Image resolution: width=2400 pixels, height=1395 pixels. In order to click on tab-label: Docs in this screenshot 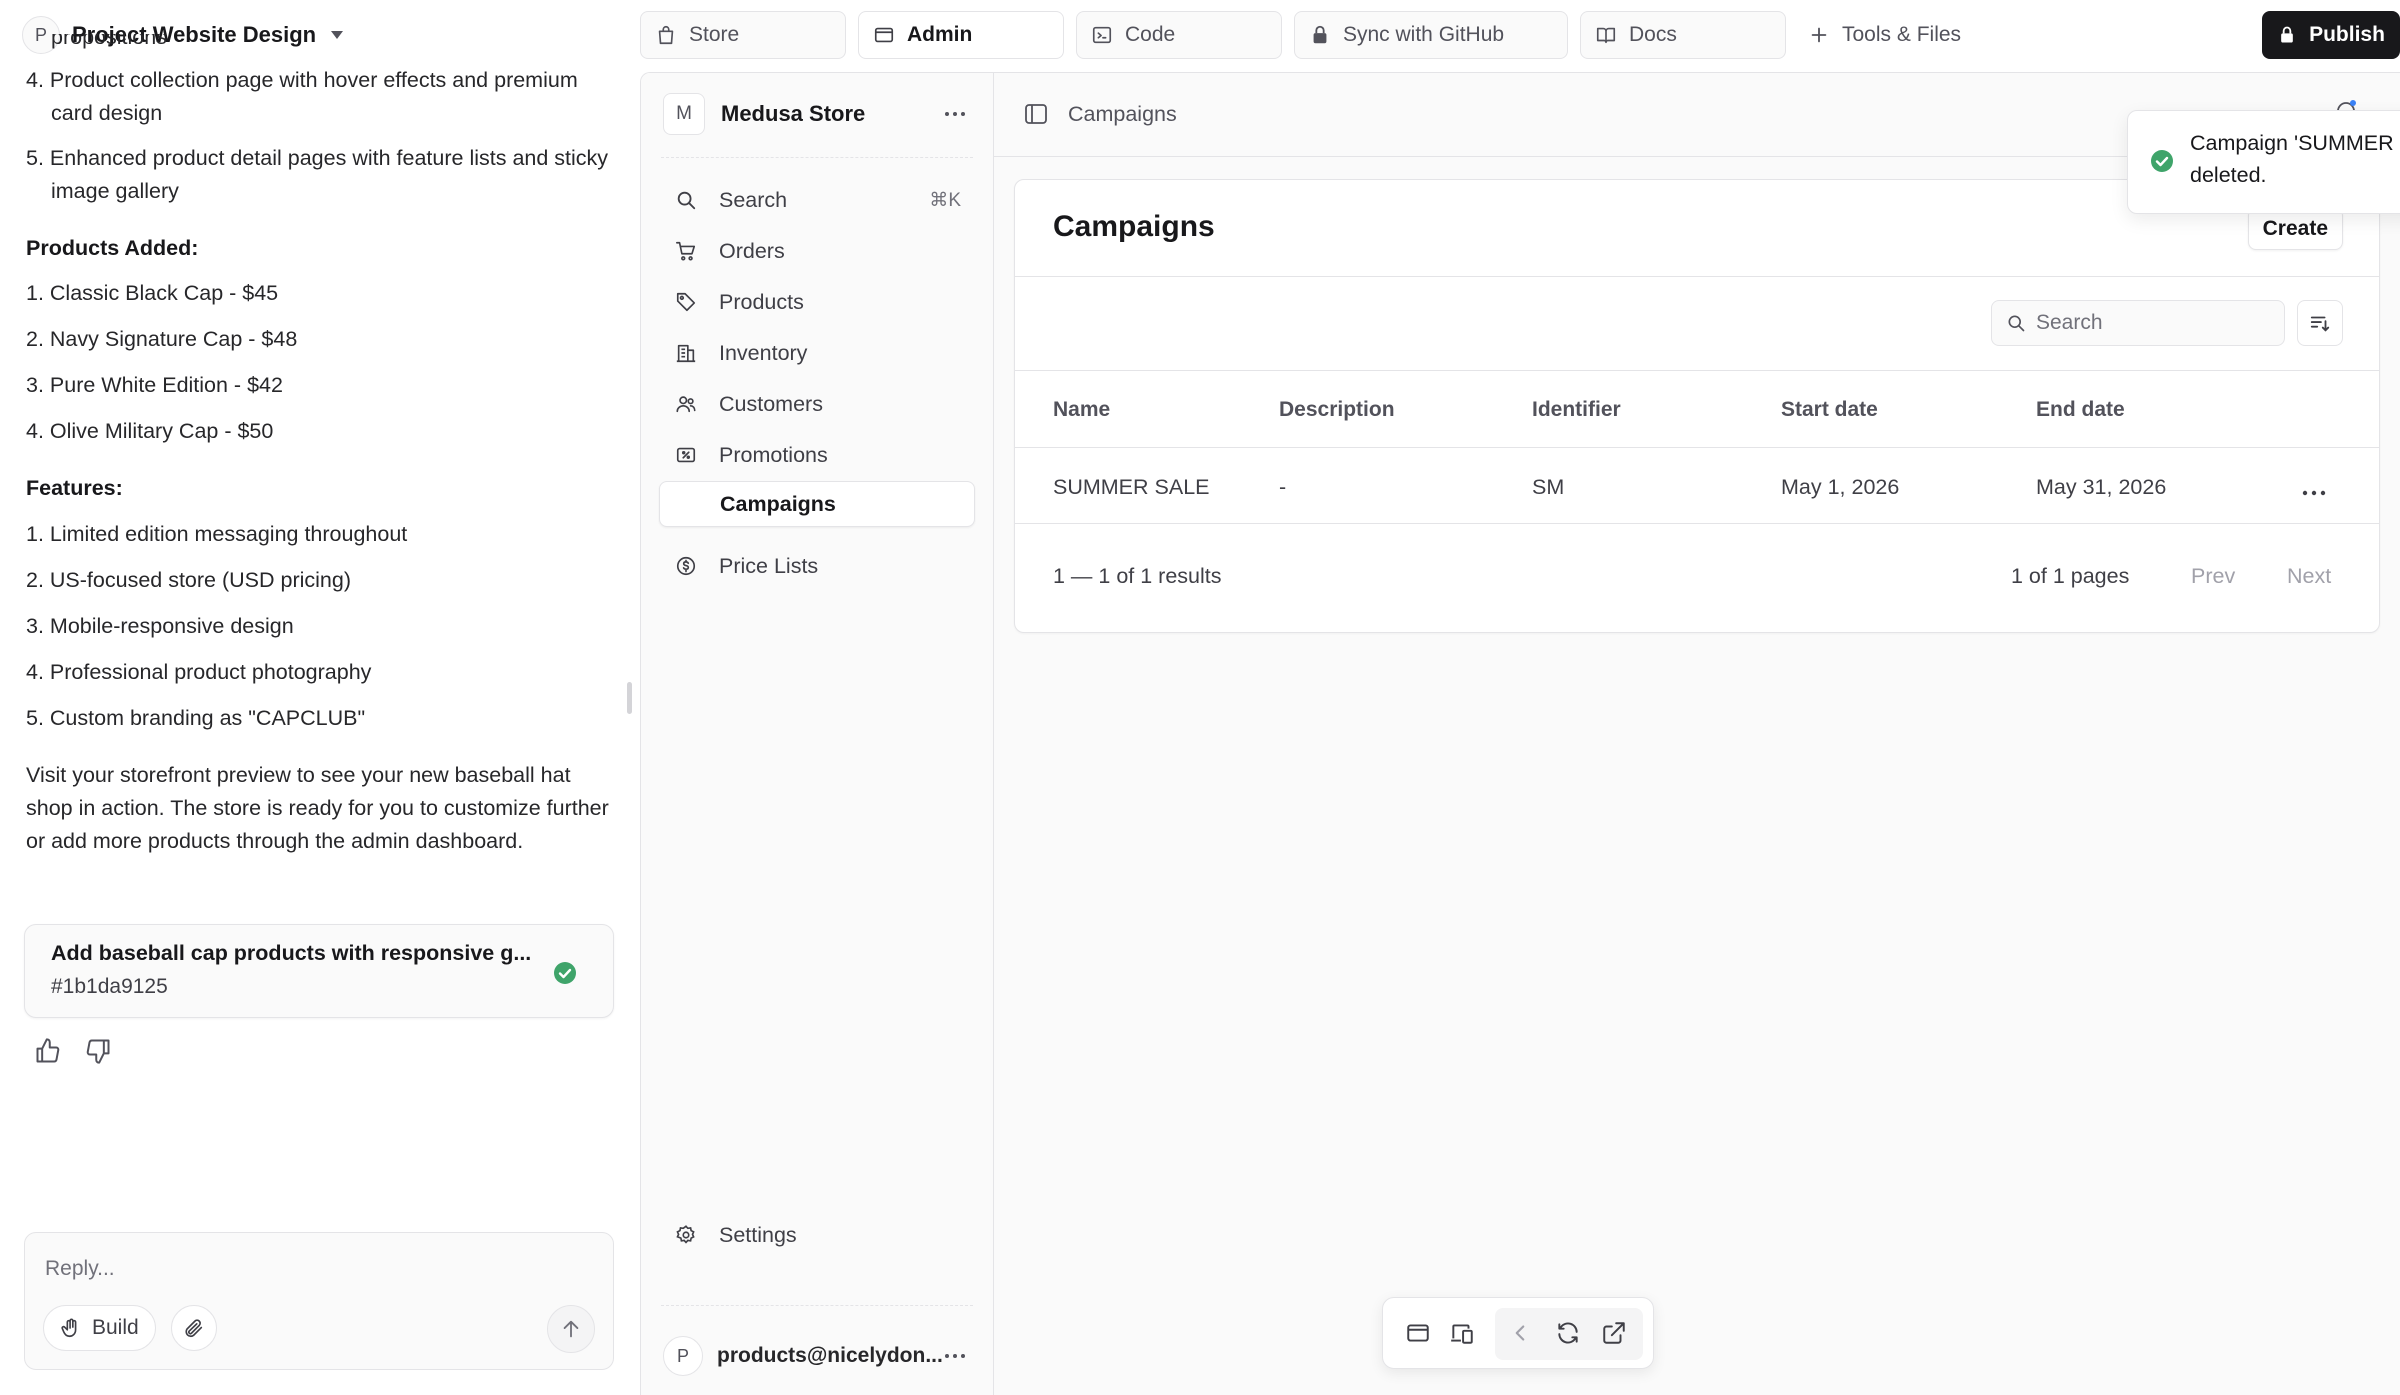, I will do `click(1653, 34)`.